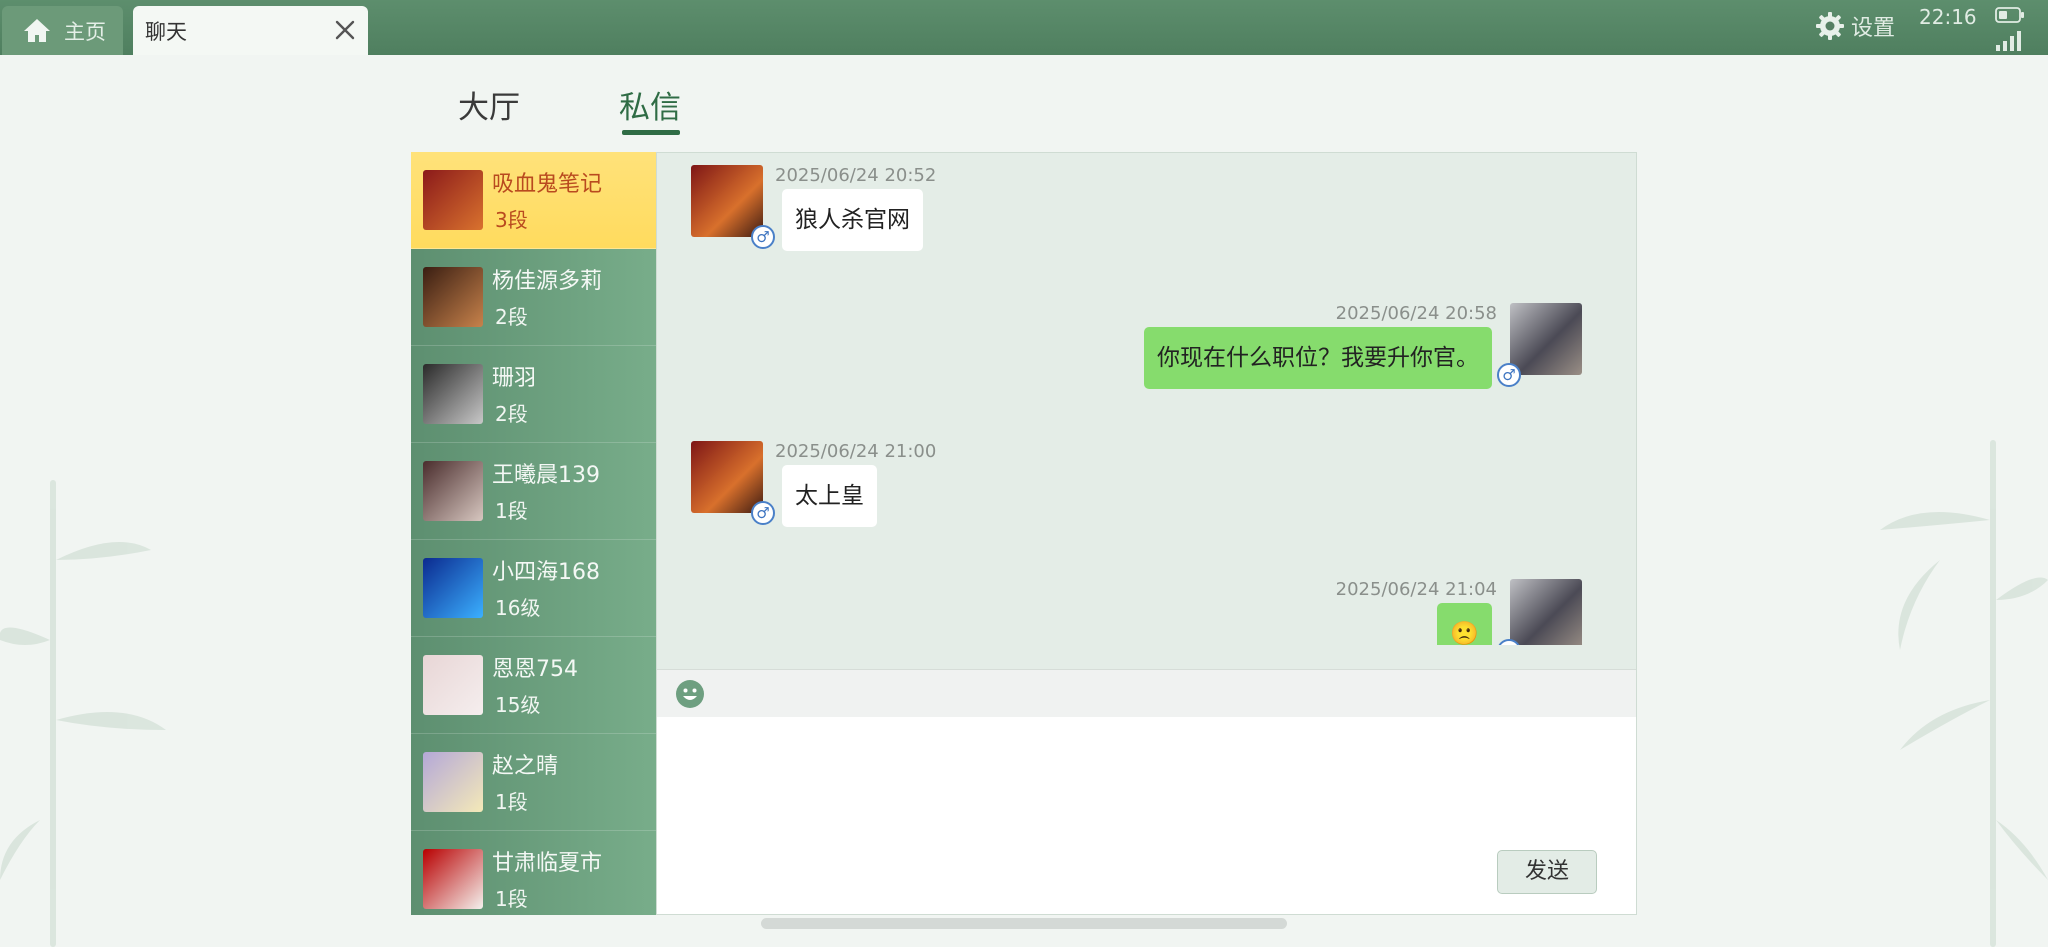  What do you see at coordinates (514, 378) in the screenshot?
I see `contact-name: 珊羽` at bounding box center [514, 378].